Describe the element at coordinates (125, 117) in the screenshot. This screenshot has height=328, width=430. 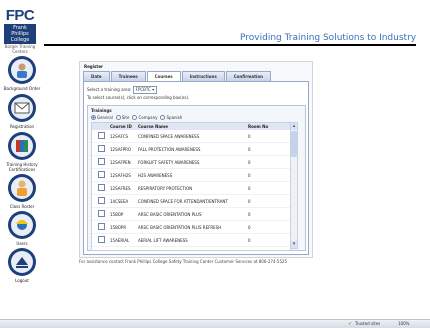
I see `radio-label: Site` at that location.